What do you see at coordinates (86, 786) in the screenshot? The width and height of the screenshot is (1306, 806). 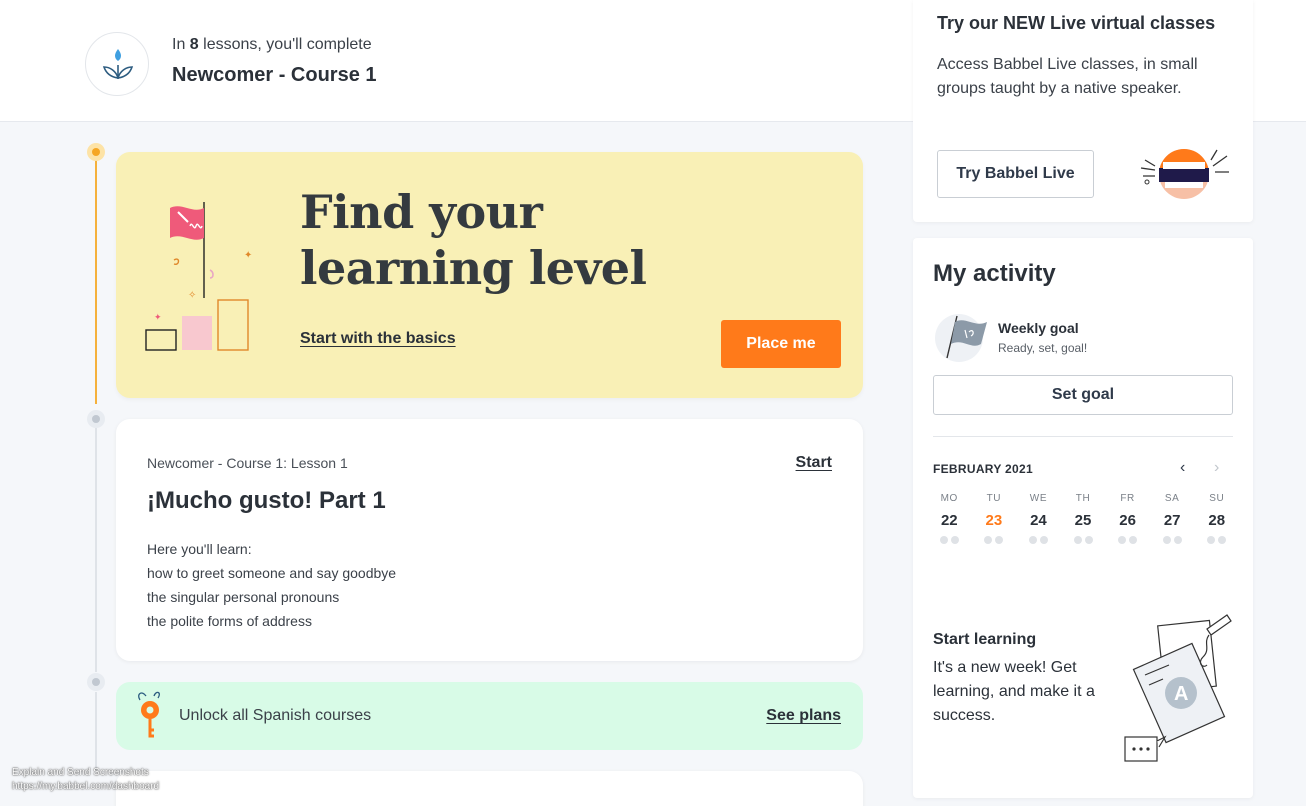 I see `overlay-url: https://my.babbel.com/dashboard` at bounding box center [86, 786].